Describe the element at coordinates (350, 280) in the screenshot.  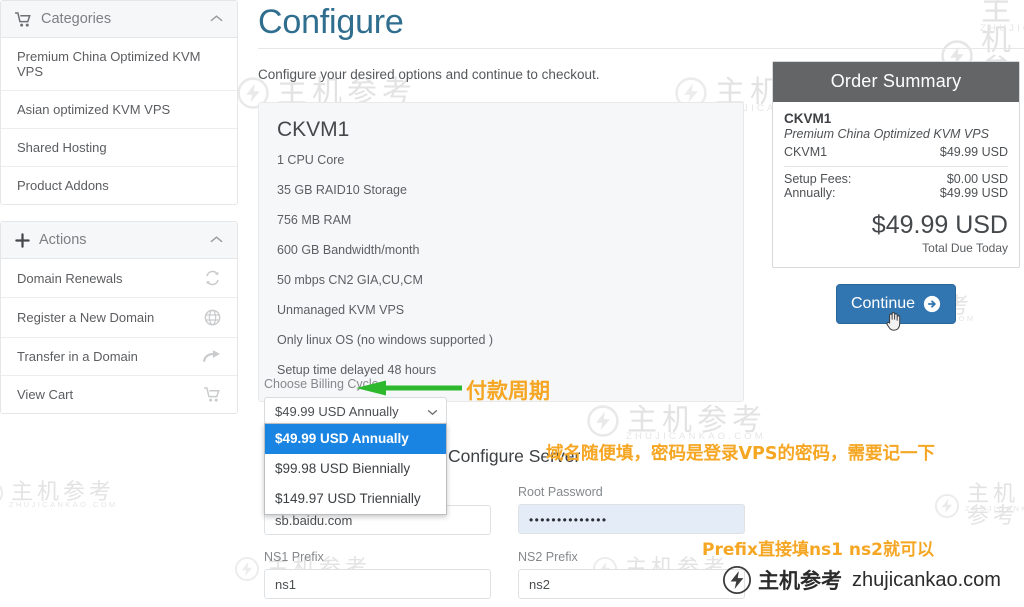
I see `product-spec: 50 mbps CN2 GIA,CU,CM` at that location.